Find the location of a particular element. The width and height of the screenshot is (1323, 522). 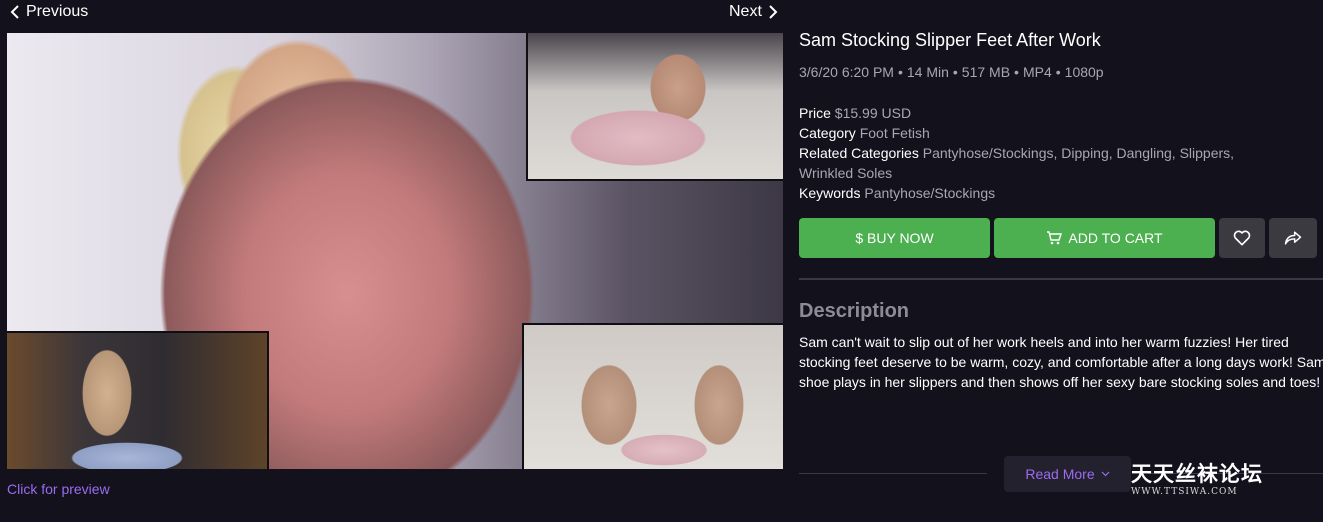

watermark-chinese-text: 天天丝袜论坛 is located at coordinates (1197, 473).